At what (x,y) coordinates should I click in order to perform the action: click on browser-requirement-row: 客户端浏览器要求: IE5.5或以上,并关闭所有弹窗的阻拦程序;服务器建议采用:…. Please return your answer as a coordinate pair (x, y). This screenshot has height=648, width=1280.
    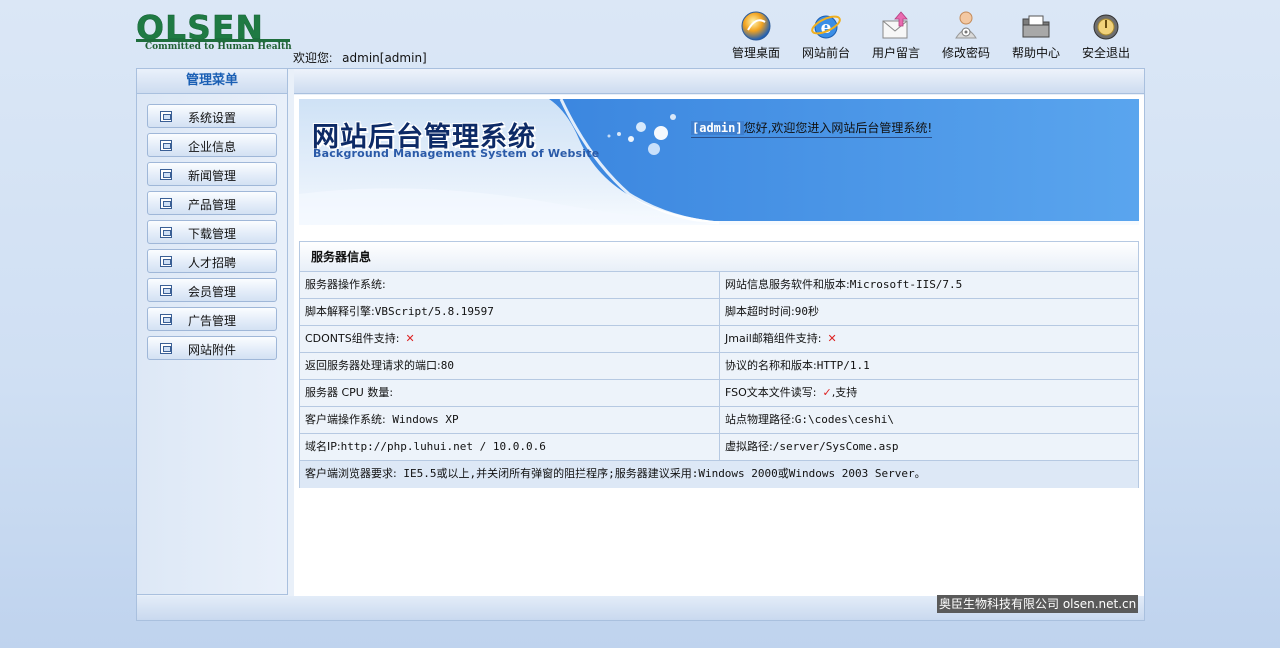
    Looking at the image, I should click on (719, 474).